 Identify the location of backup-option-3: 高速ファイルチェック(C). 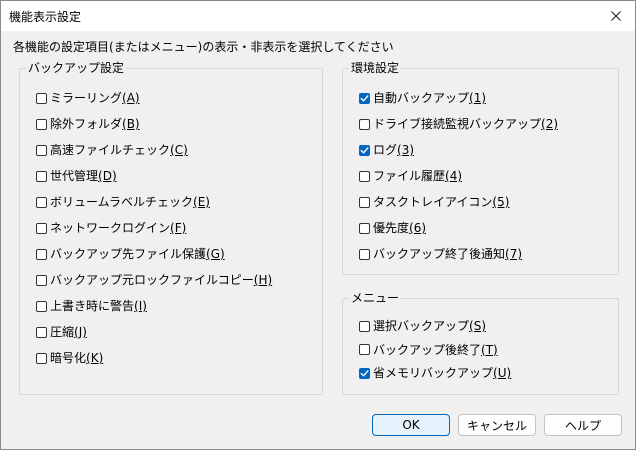
(112, 150).